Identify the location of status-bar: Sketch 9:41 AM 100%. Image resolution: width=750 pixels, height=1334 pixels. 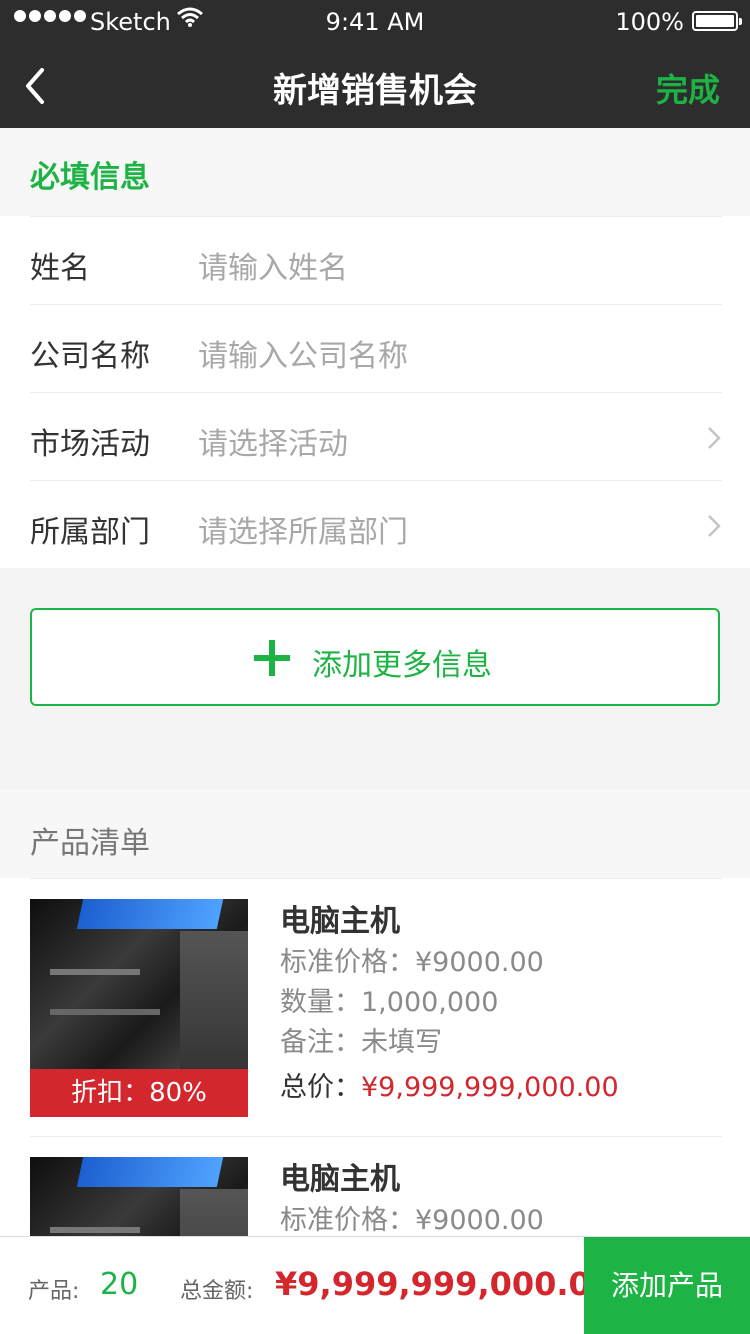
(375, 22).